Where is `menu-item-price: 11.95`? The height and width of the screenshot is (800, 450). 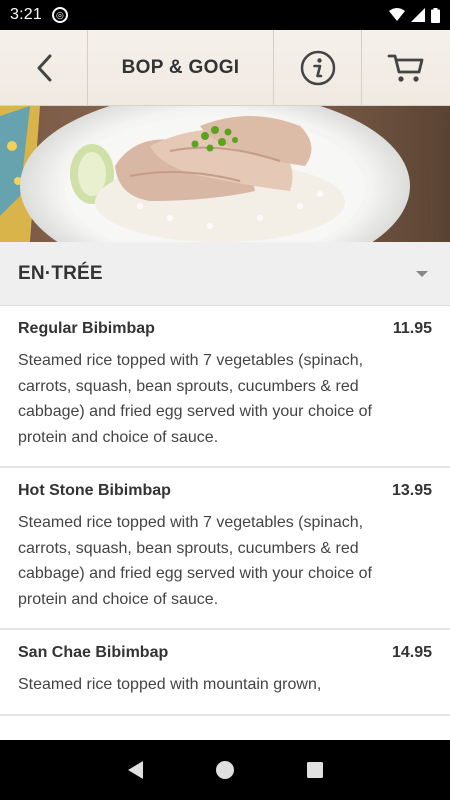
menu-item-price: 11.95 is located at coordinates (412, 328).